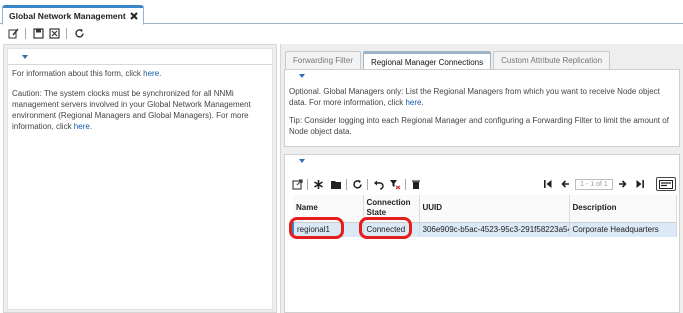  What do you see at coordinates (494, 209) in the screenshot?
I see `column-header-uuid: UUID` at bounding box center [494, 209].